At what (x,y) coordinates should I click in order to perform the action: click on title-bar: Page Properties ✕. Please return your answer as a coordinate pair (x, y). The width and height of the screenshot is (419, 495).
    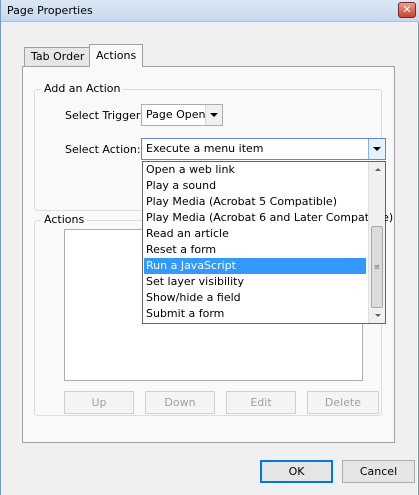
    Looking at the image, I should click on (210, 11).